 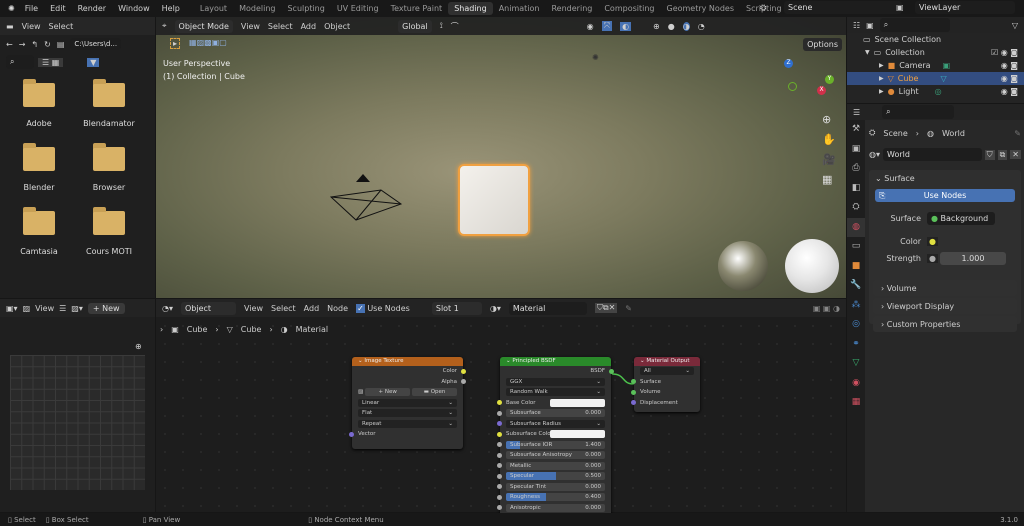 What do you see at coordinates (900, 7) in the screenshot?
I see `view-layer-icon: ▣` at bounding box center [900, 7].